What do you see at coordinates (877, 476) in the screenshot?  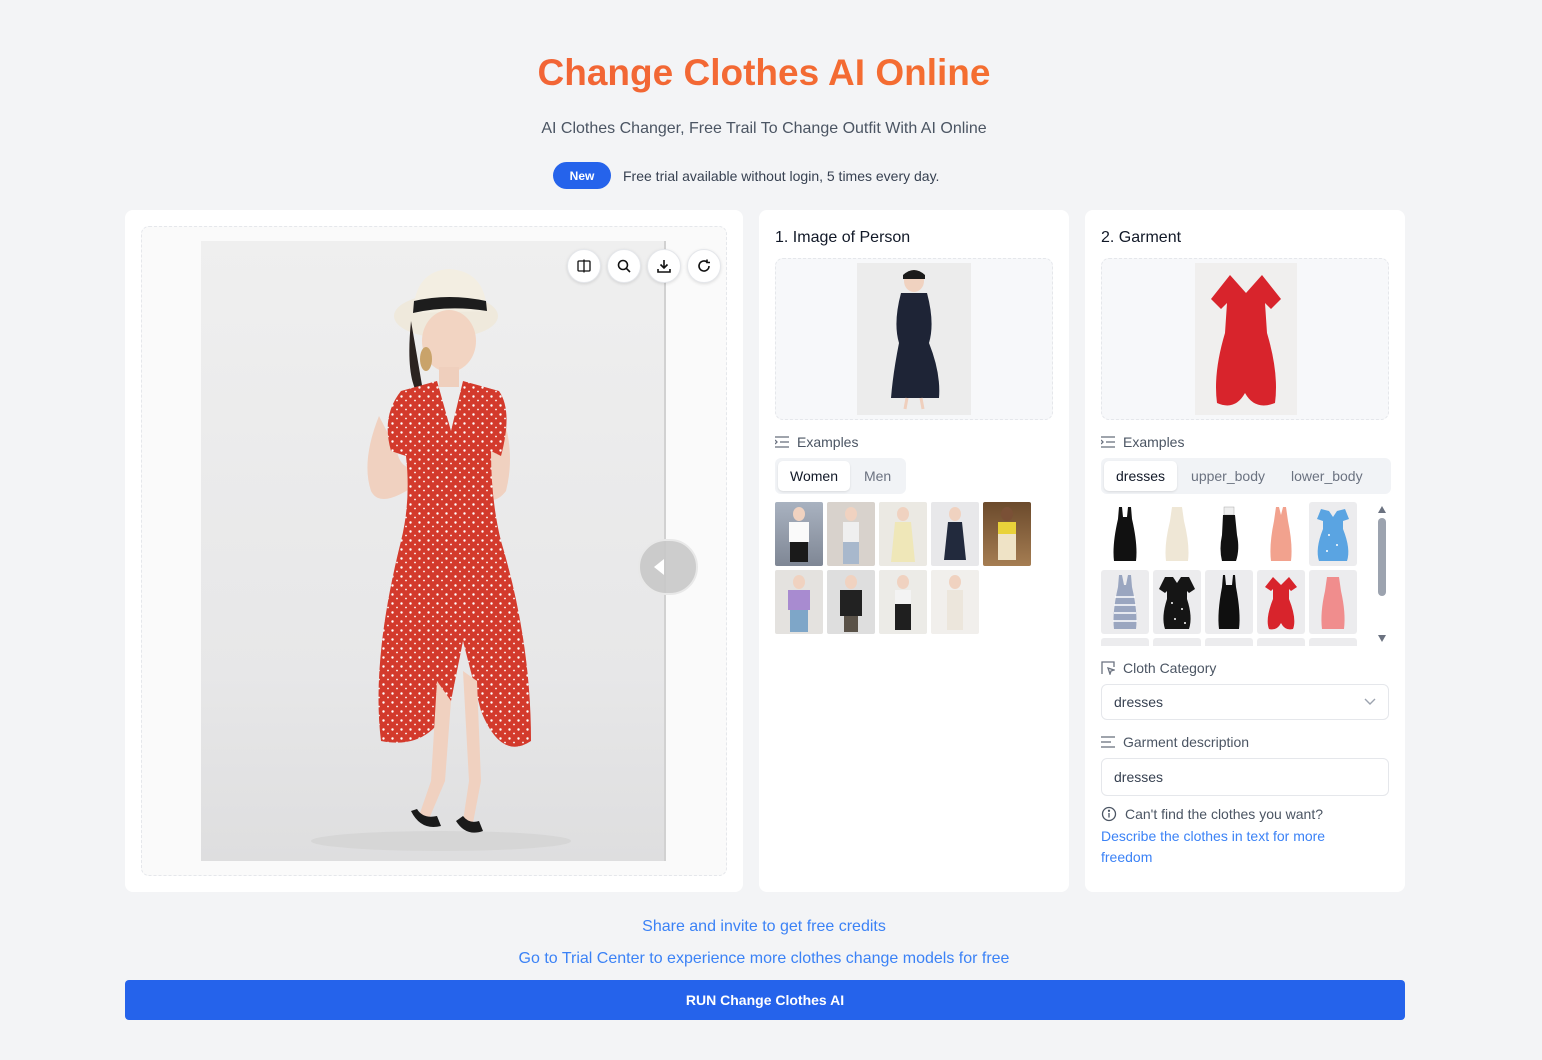 I see `tab-men: Men` at bounding box center [877, 476].